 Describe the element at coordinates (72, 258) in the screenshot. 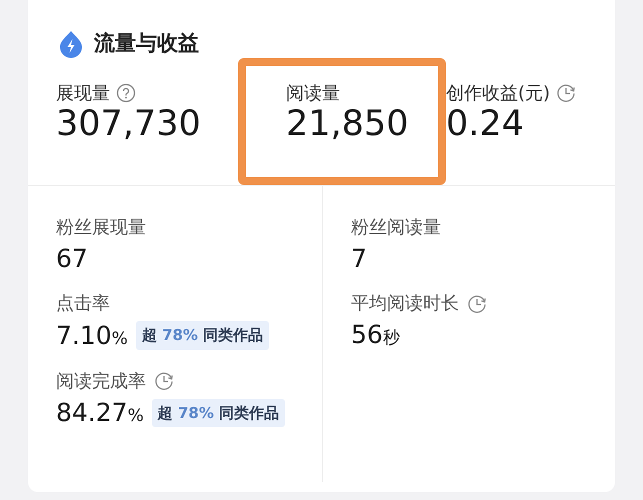

I see `metric-value: 67` at that location.